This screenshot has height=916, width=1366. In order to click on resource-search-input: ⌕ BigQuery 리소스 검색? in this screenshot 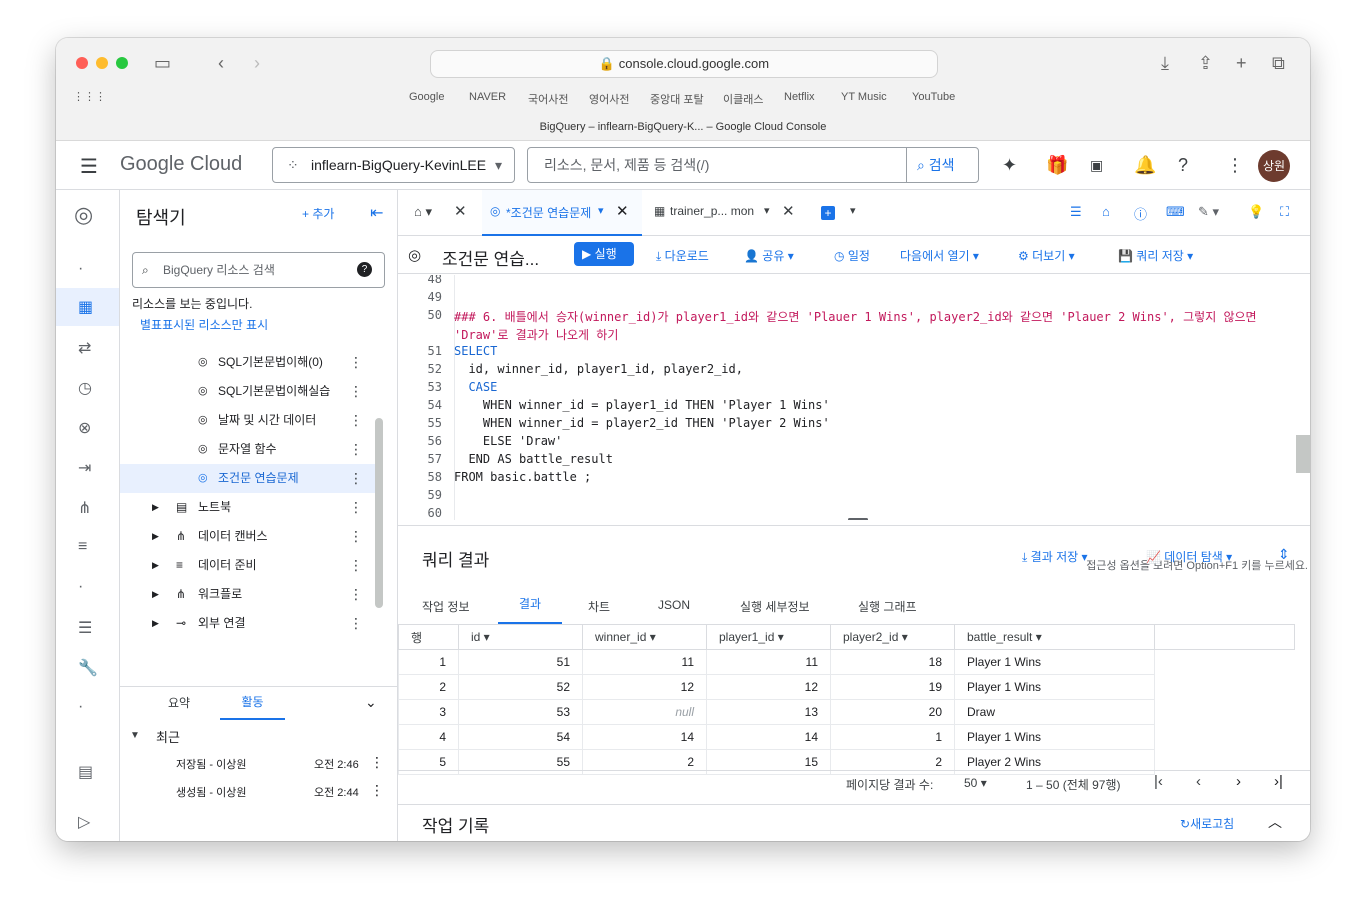, I will do `click(258, 270)`.